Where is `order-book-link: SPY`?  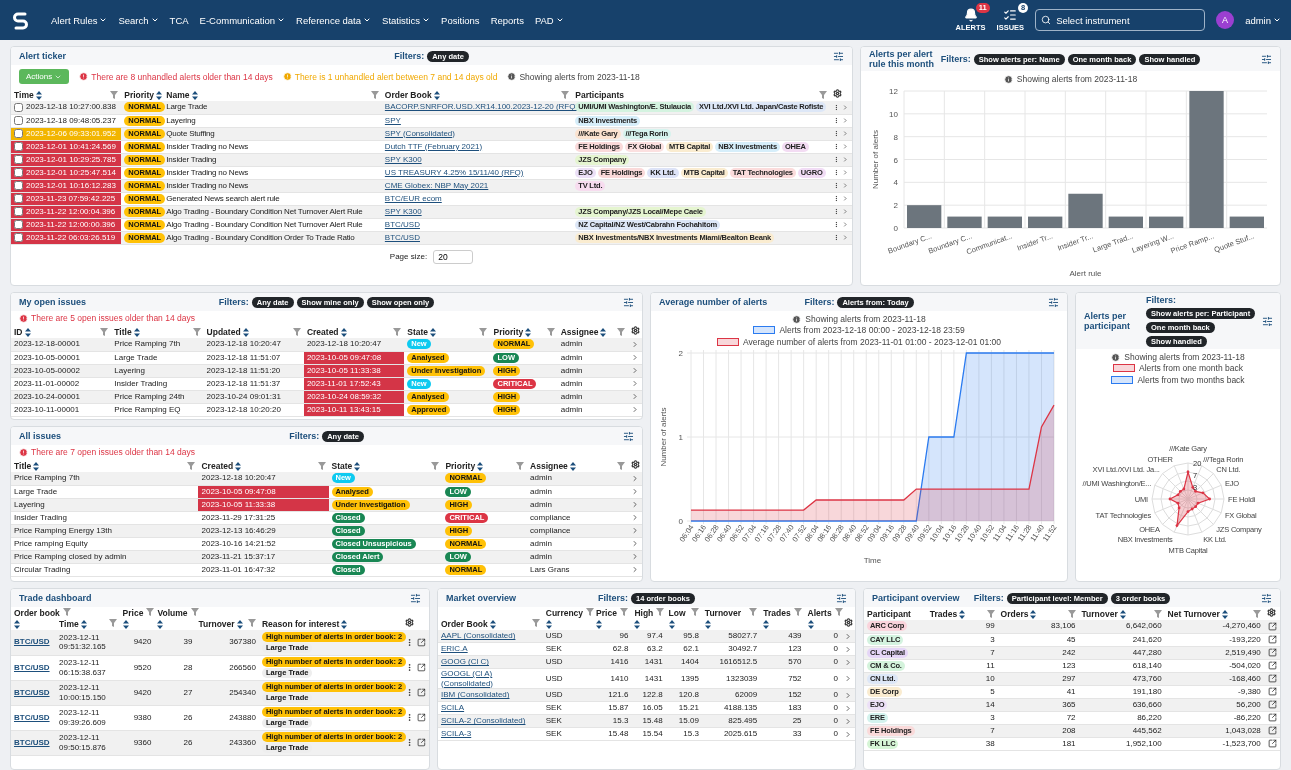 order-book-link: SPY is located at coordinates (392, 120).